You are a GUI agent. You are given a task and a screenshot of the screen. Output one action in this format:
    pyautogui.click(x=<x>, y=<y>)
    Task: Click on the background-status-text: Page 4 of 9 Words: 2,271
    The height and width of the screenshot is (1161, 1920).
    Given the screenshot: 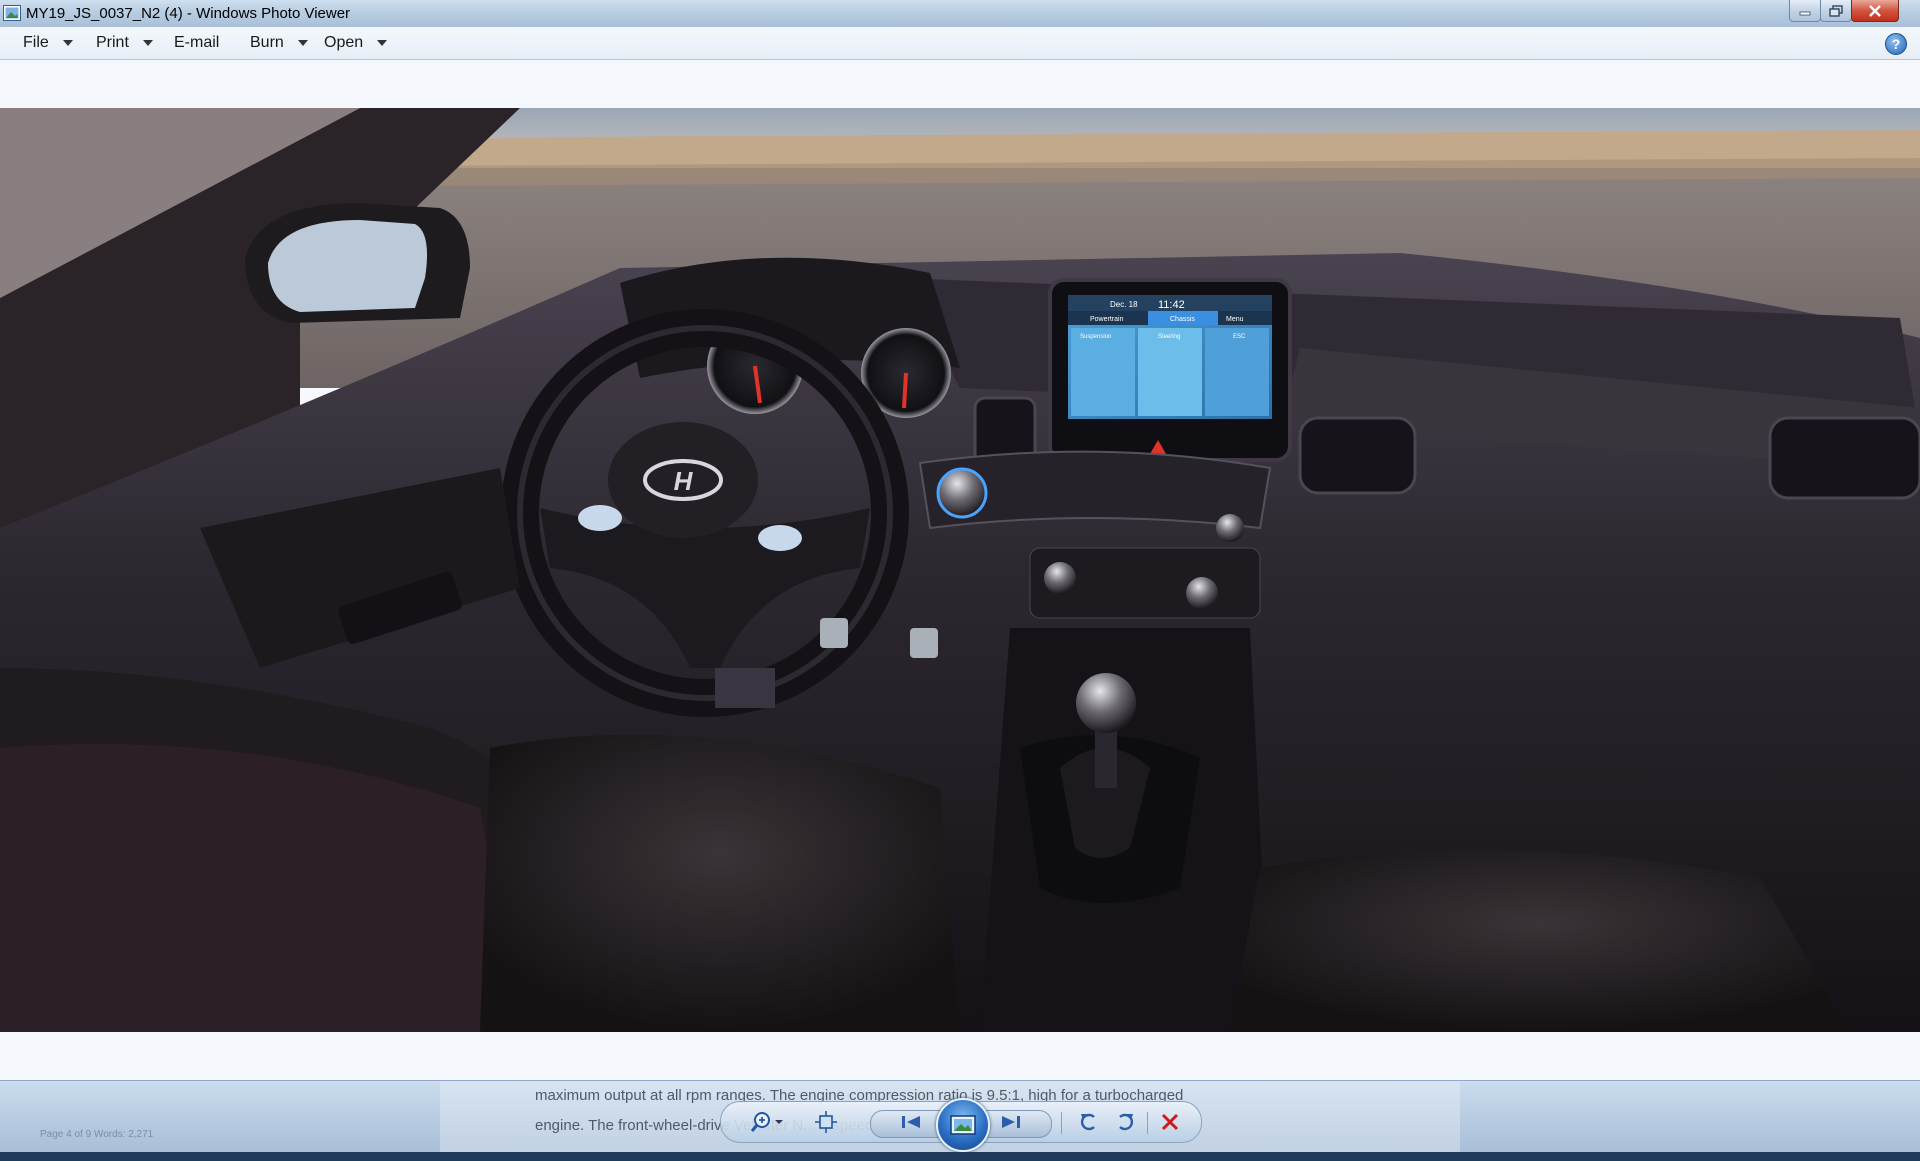 What is the action you would take?
    pyautogui.click(x=97, y=1134)
    